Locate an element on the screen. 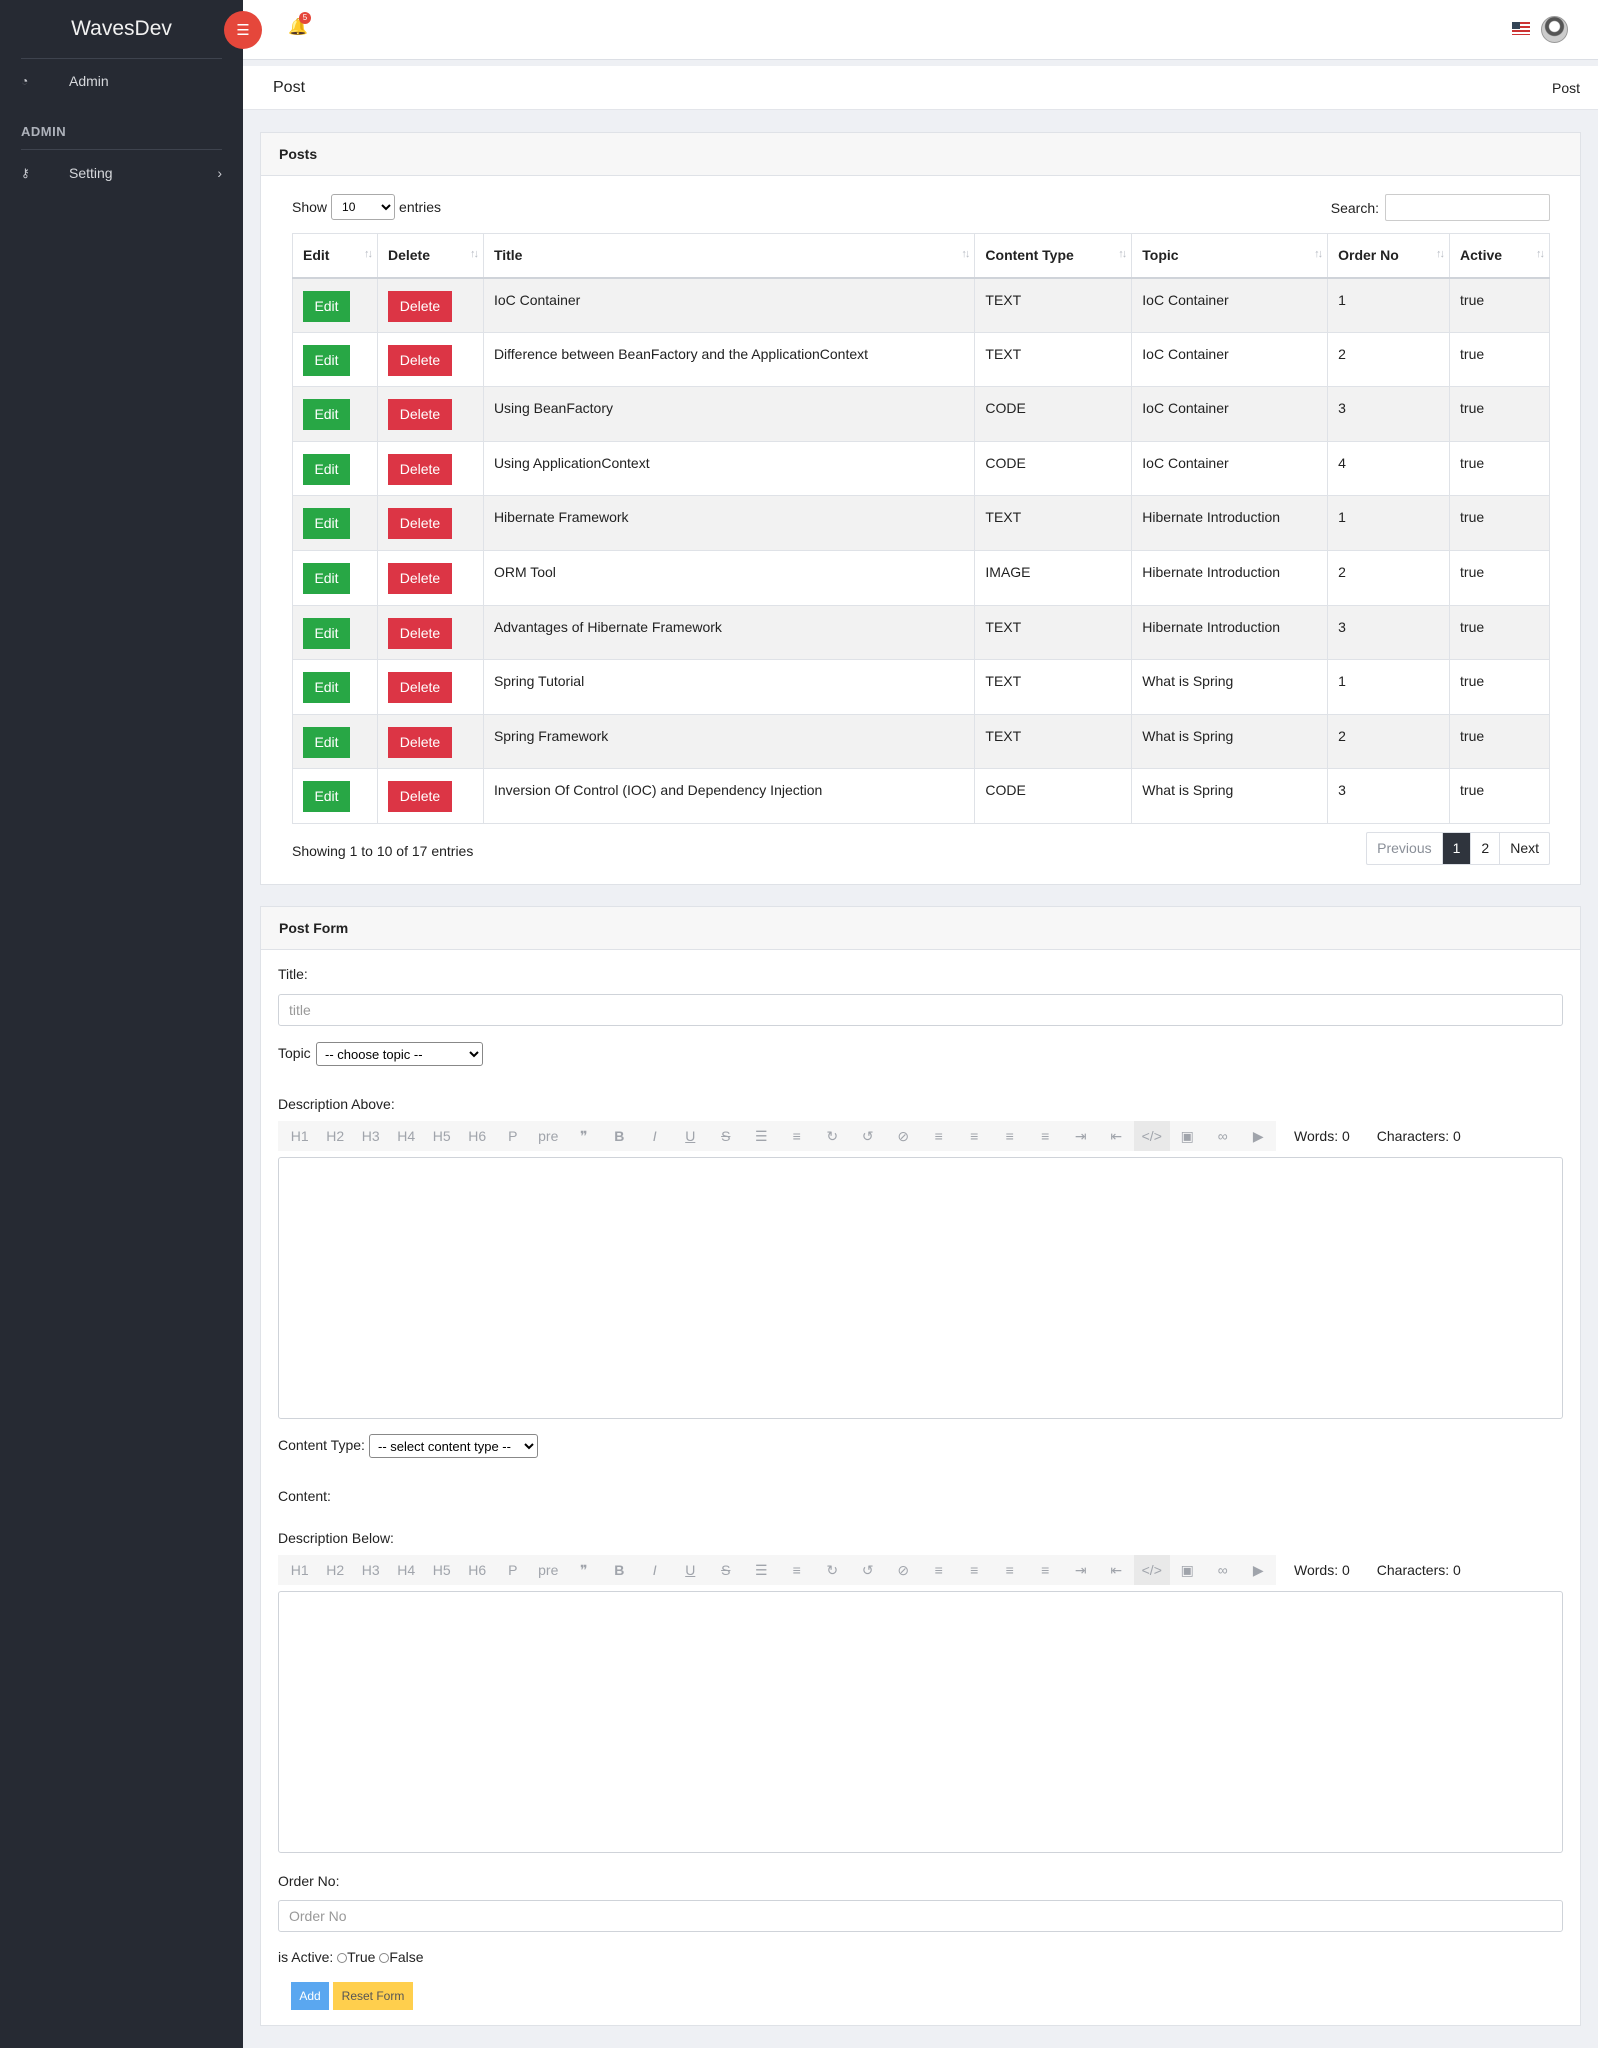  reset-form-button: Reset Form is located at coordinates (373, 1996).